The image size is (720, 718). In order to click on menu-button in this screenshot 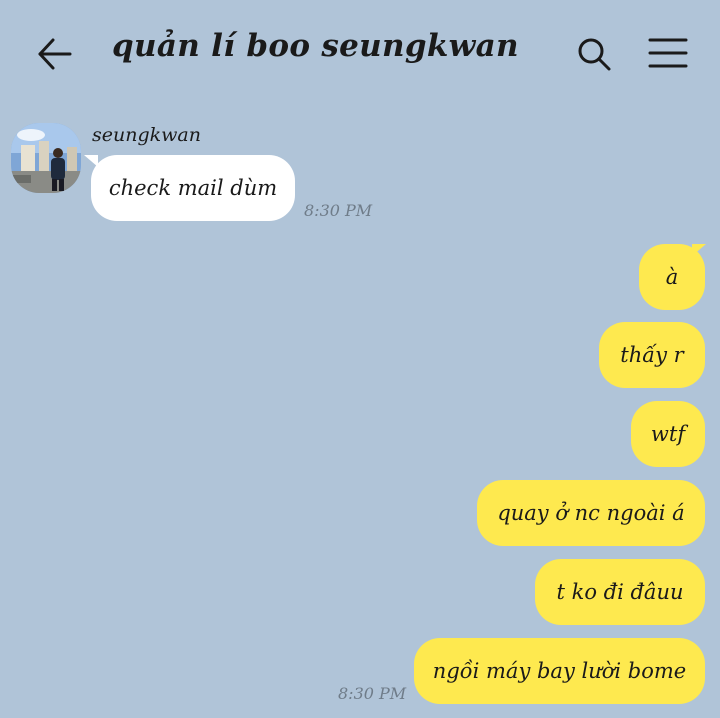, I will do `click(668, 53)`.